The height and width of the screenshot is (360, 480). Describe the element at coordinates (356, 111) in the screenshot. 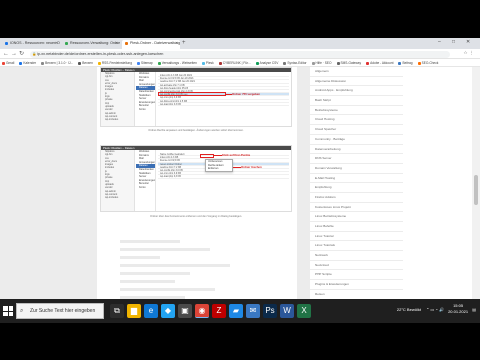

I see `category-link: Betriebssysteme` at that location.